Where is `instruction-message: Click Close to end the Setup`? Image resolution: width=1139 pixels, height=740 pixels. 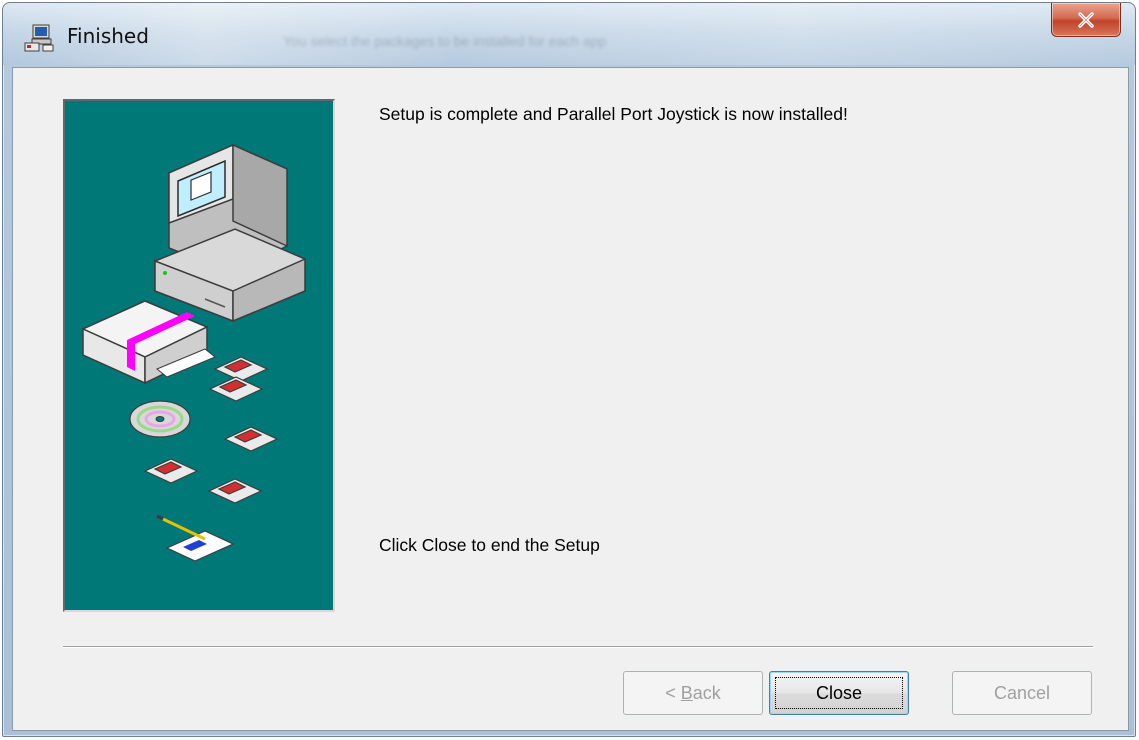 instruction-message: Click Close to end the Setup is located at coordinates (489, 545).